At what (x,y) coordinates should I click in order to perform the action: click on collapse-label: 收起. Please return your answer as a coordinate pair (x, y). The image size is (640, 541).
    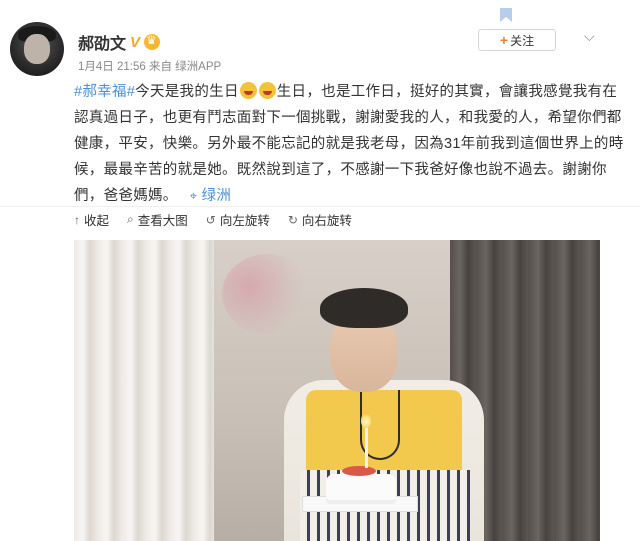
    Looking at the image, I should click on (97, 221).